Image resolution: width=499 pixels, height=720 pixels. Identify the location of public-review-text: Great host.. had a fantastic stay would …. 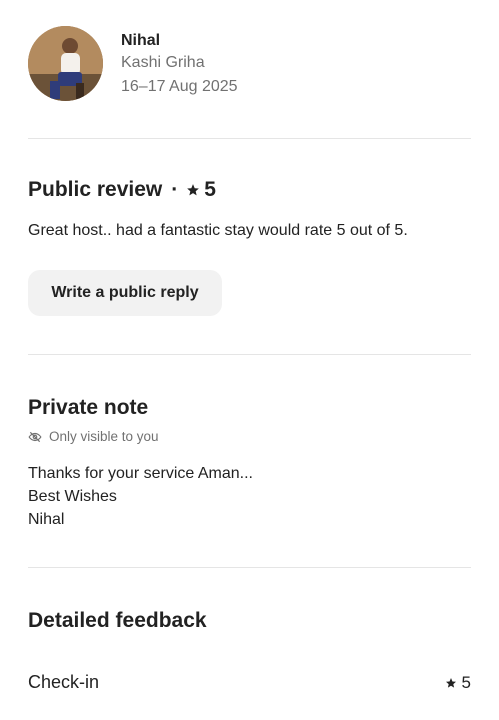
(218, 230).